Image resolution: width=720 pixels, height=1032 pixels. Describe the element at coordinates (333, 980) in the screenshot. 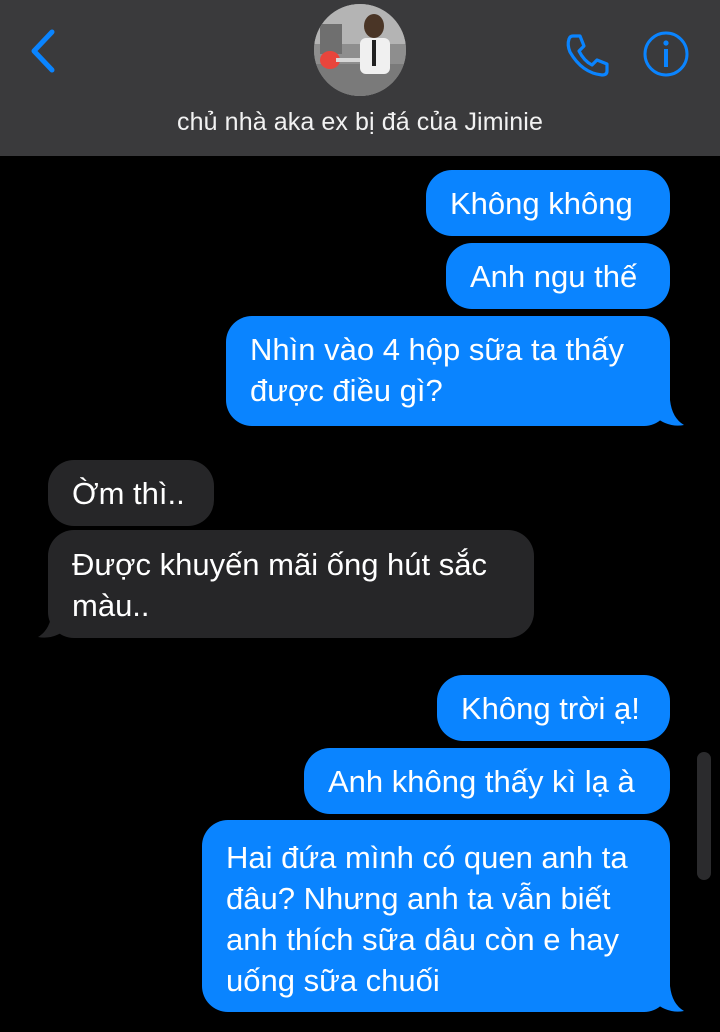

I see `message-text: uống sữa chuối` at that location.